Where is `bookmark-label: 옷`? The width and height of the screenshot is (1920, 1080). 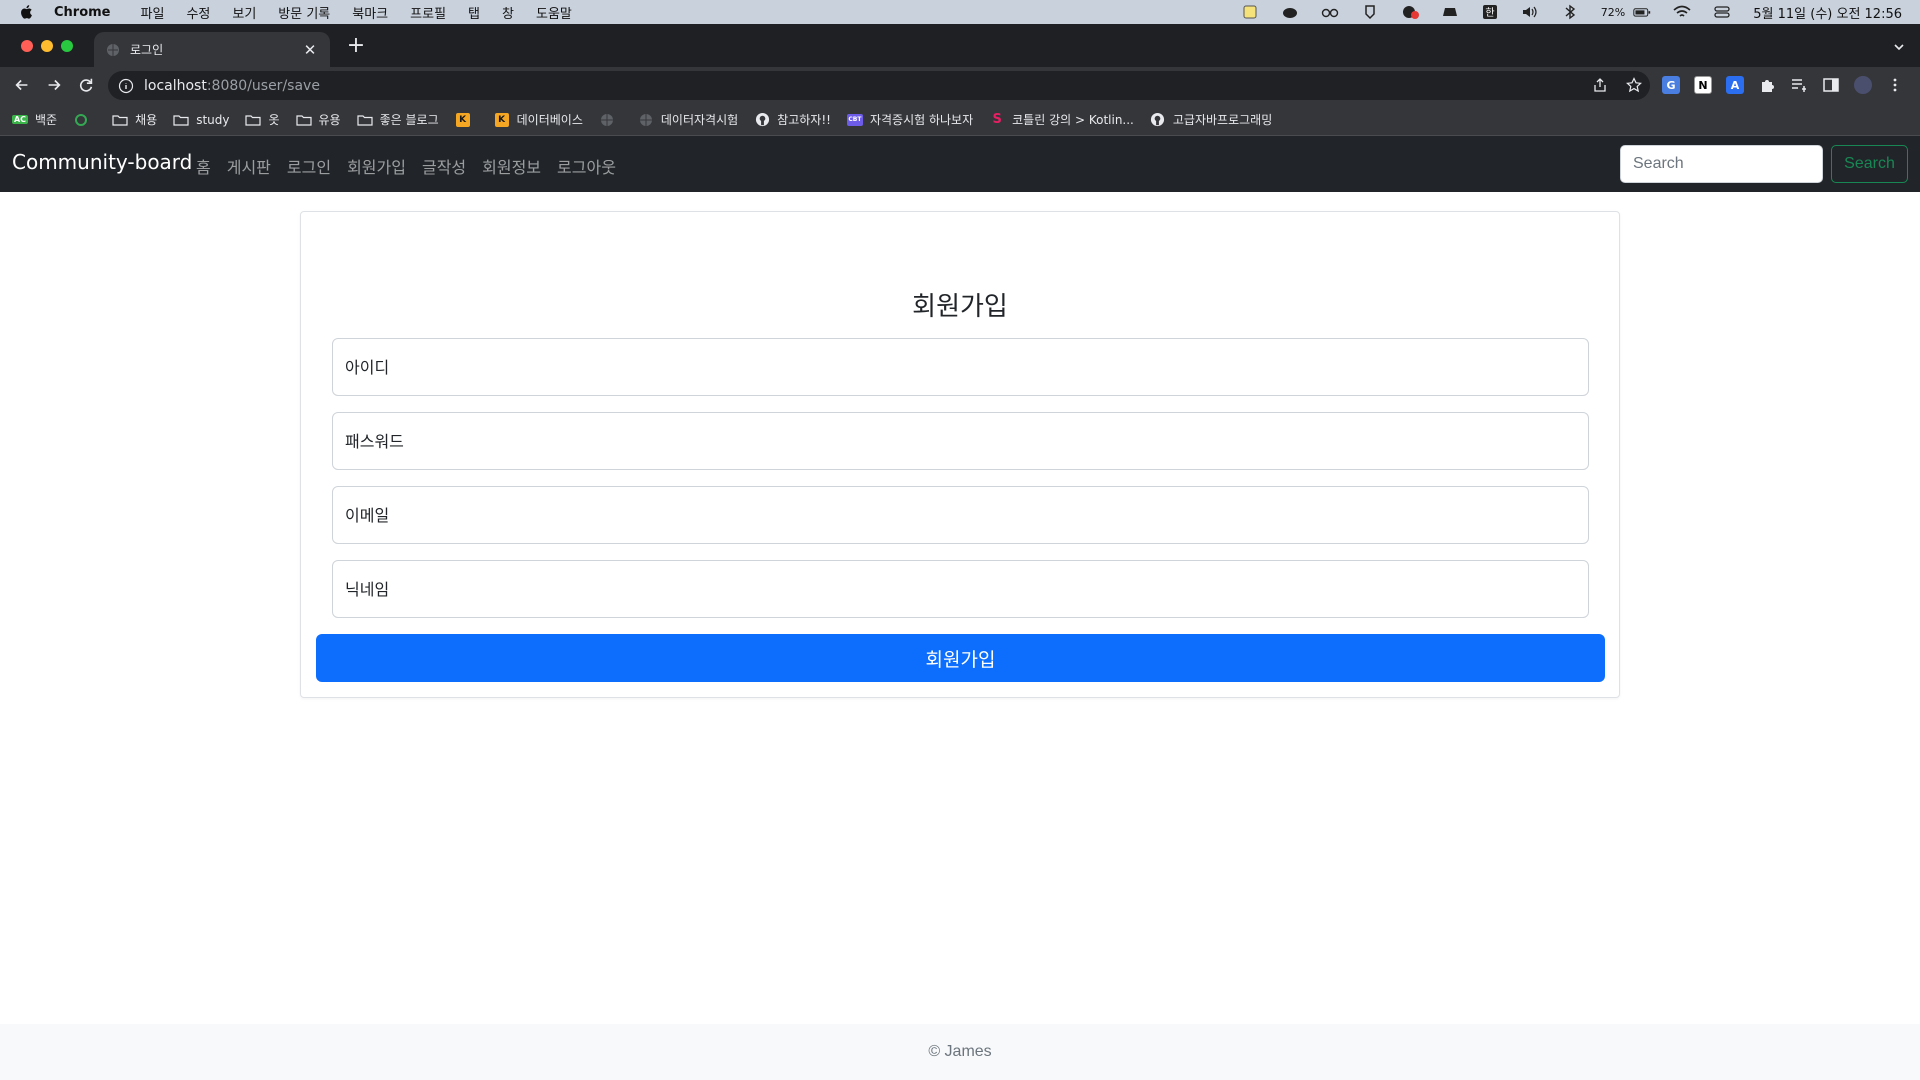 bookmark-label: 옷 is located at coordinates (274, 120).